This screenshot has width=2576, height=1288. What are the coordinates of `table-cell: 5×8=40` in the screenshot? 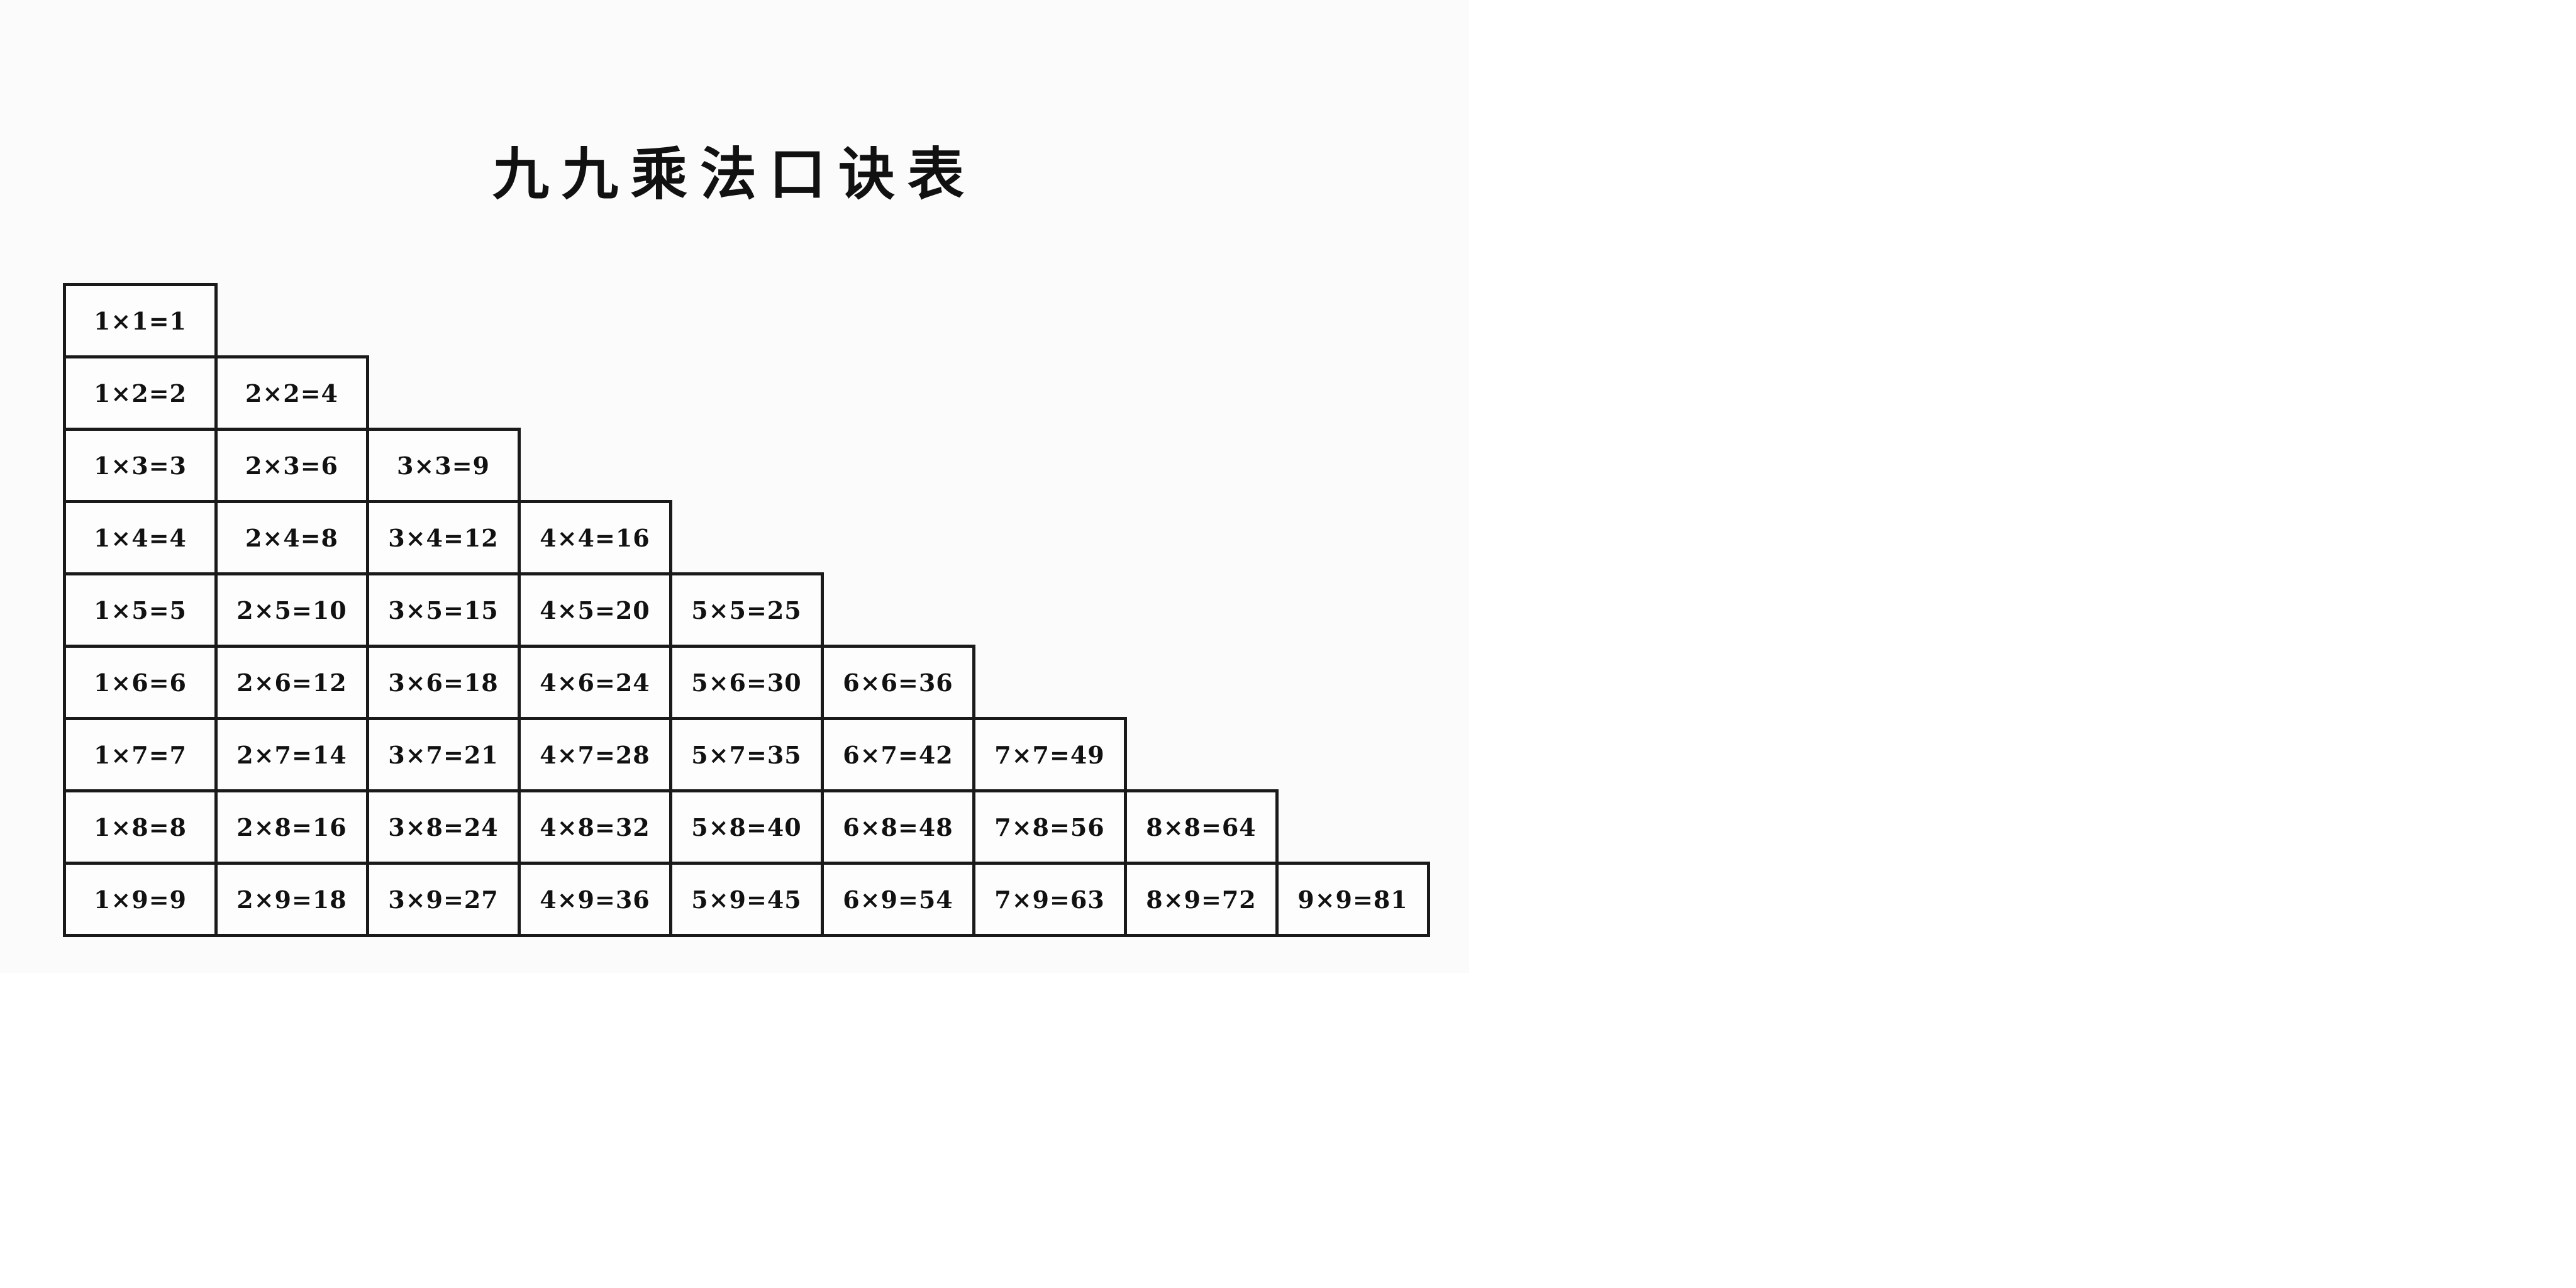 It's located at (746, 827).